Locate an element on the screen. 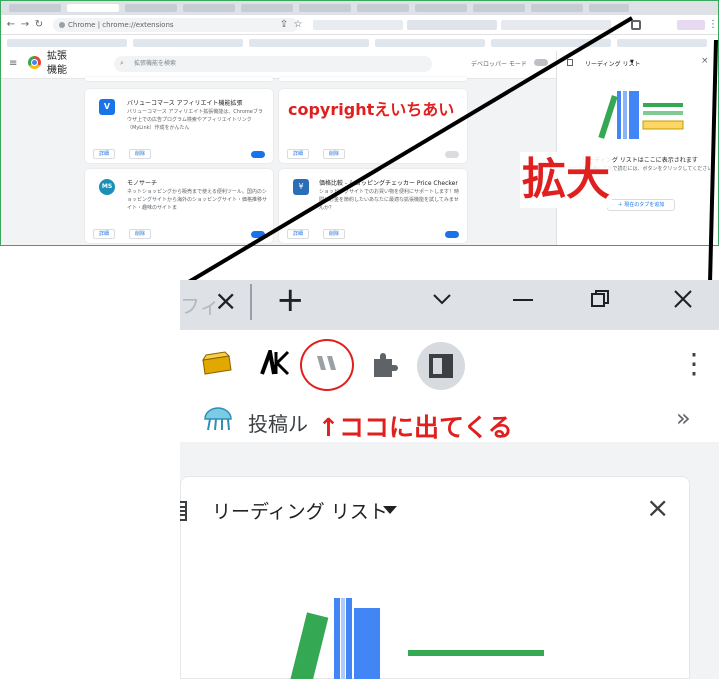 Image resolution: width=719 pixels, height=679 pixels. minimize-icon is located at coordinates (523, 300).